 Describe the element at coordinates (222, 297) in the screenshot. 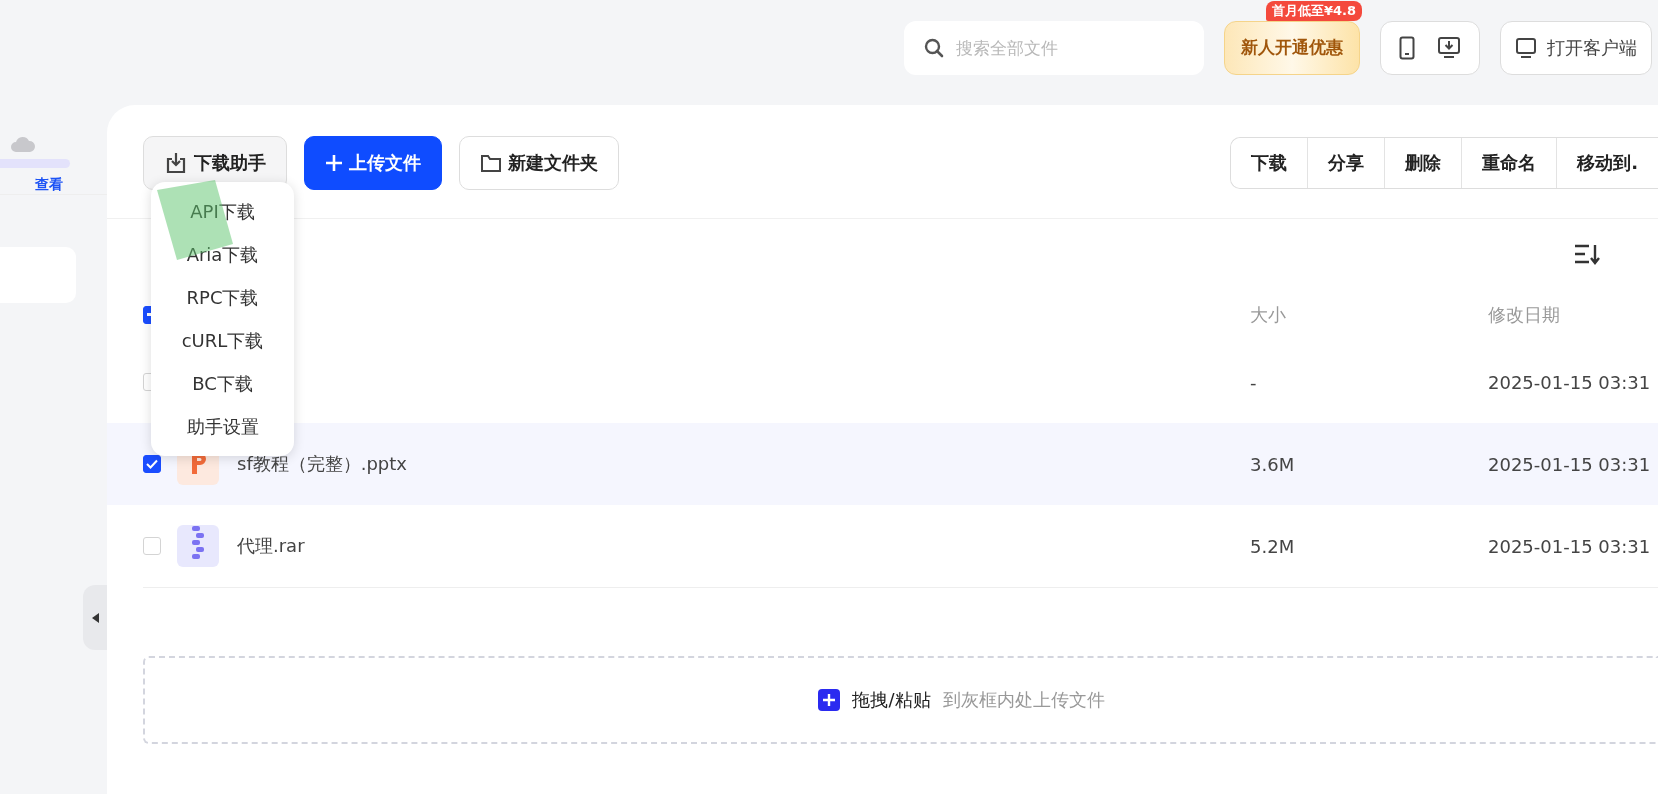

I see `menu-item: RPC下载` at that location.